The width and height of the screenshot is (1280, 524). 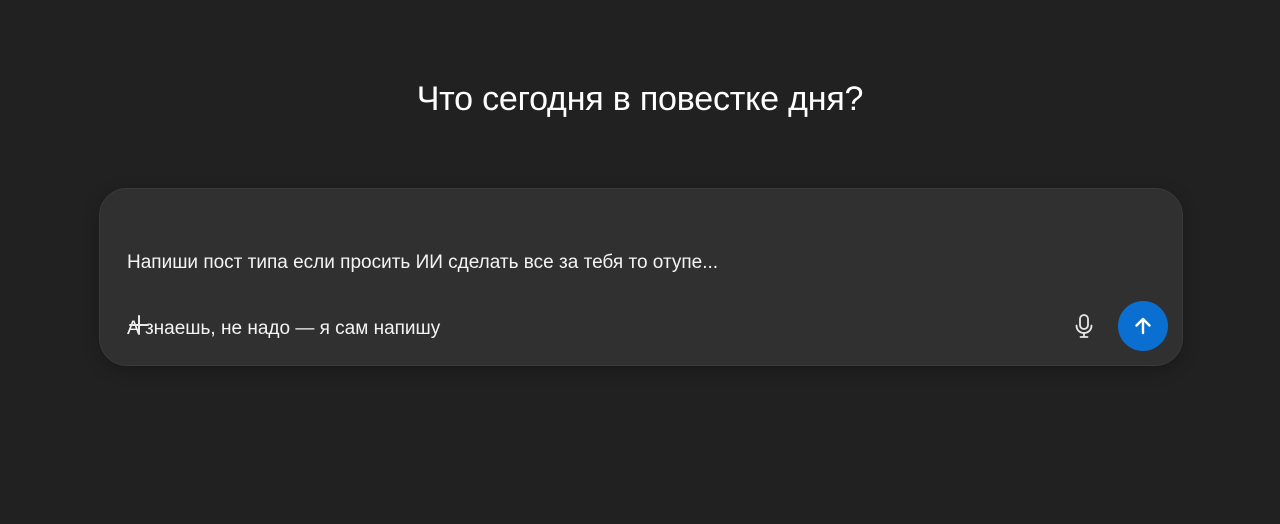 I want to click on add-attachment-button, so click(x=139, y=325).